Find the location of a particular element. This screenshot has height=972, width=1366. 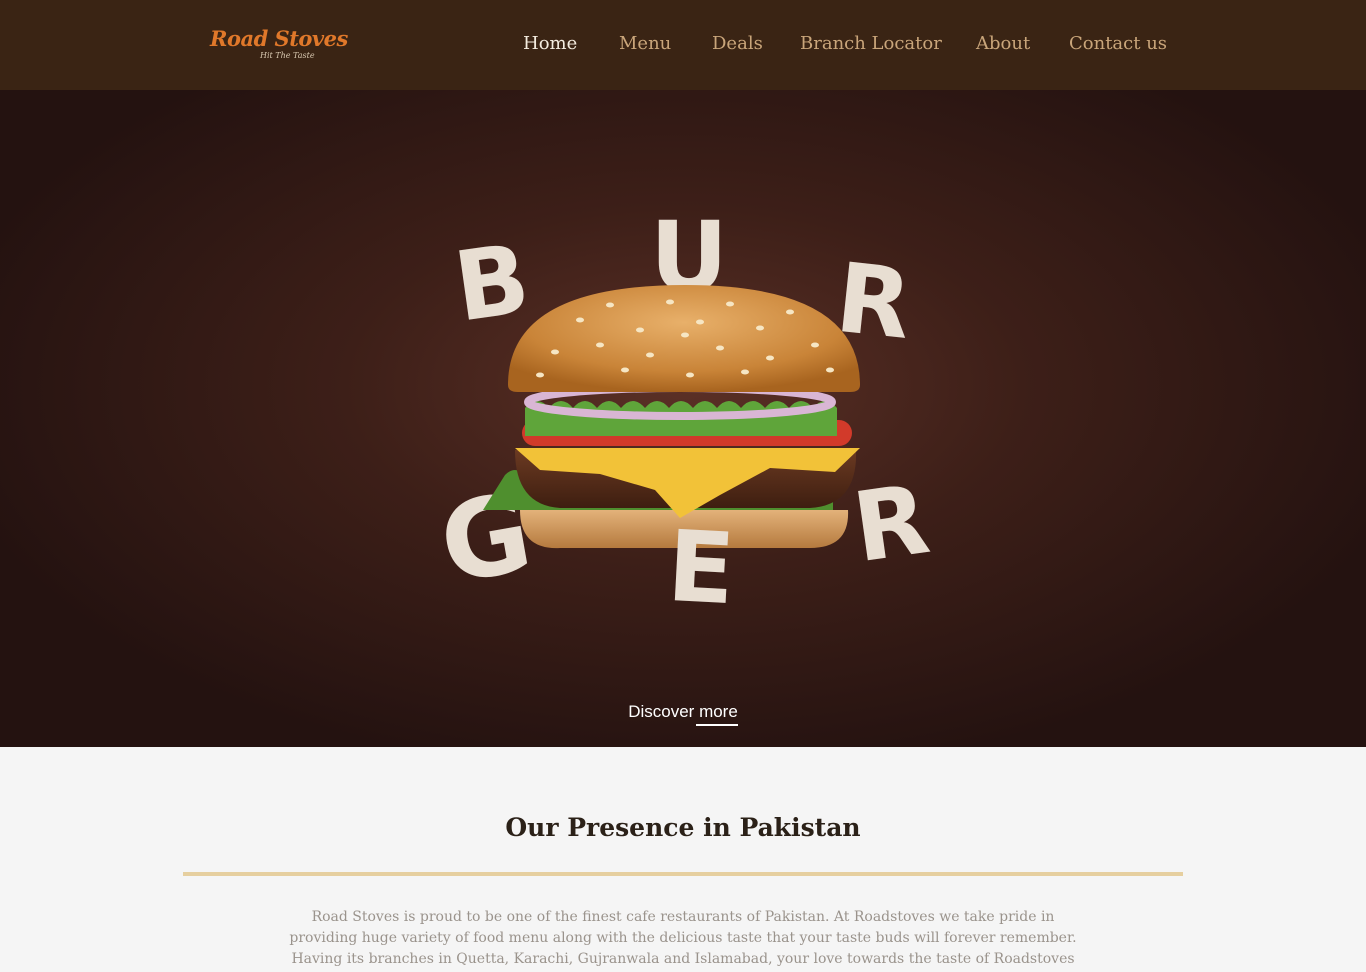

nav-deals: Deals is located at coordinates (737, 43).